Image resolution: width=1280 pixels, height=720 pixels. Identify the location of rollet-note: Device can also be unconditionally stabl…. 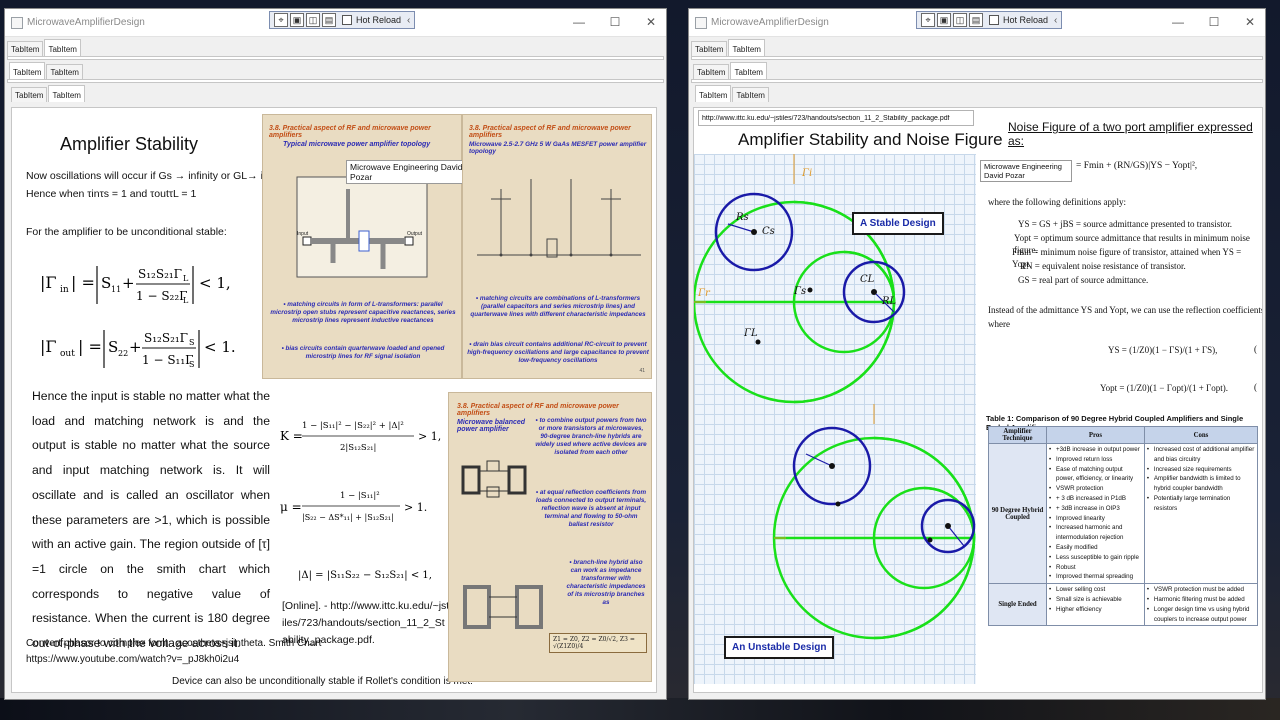
(322, 681).